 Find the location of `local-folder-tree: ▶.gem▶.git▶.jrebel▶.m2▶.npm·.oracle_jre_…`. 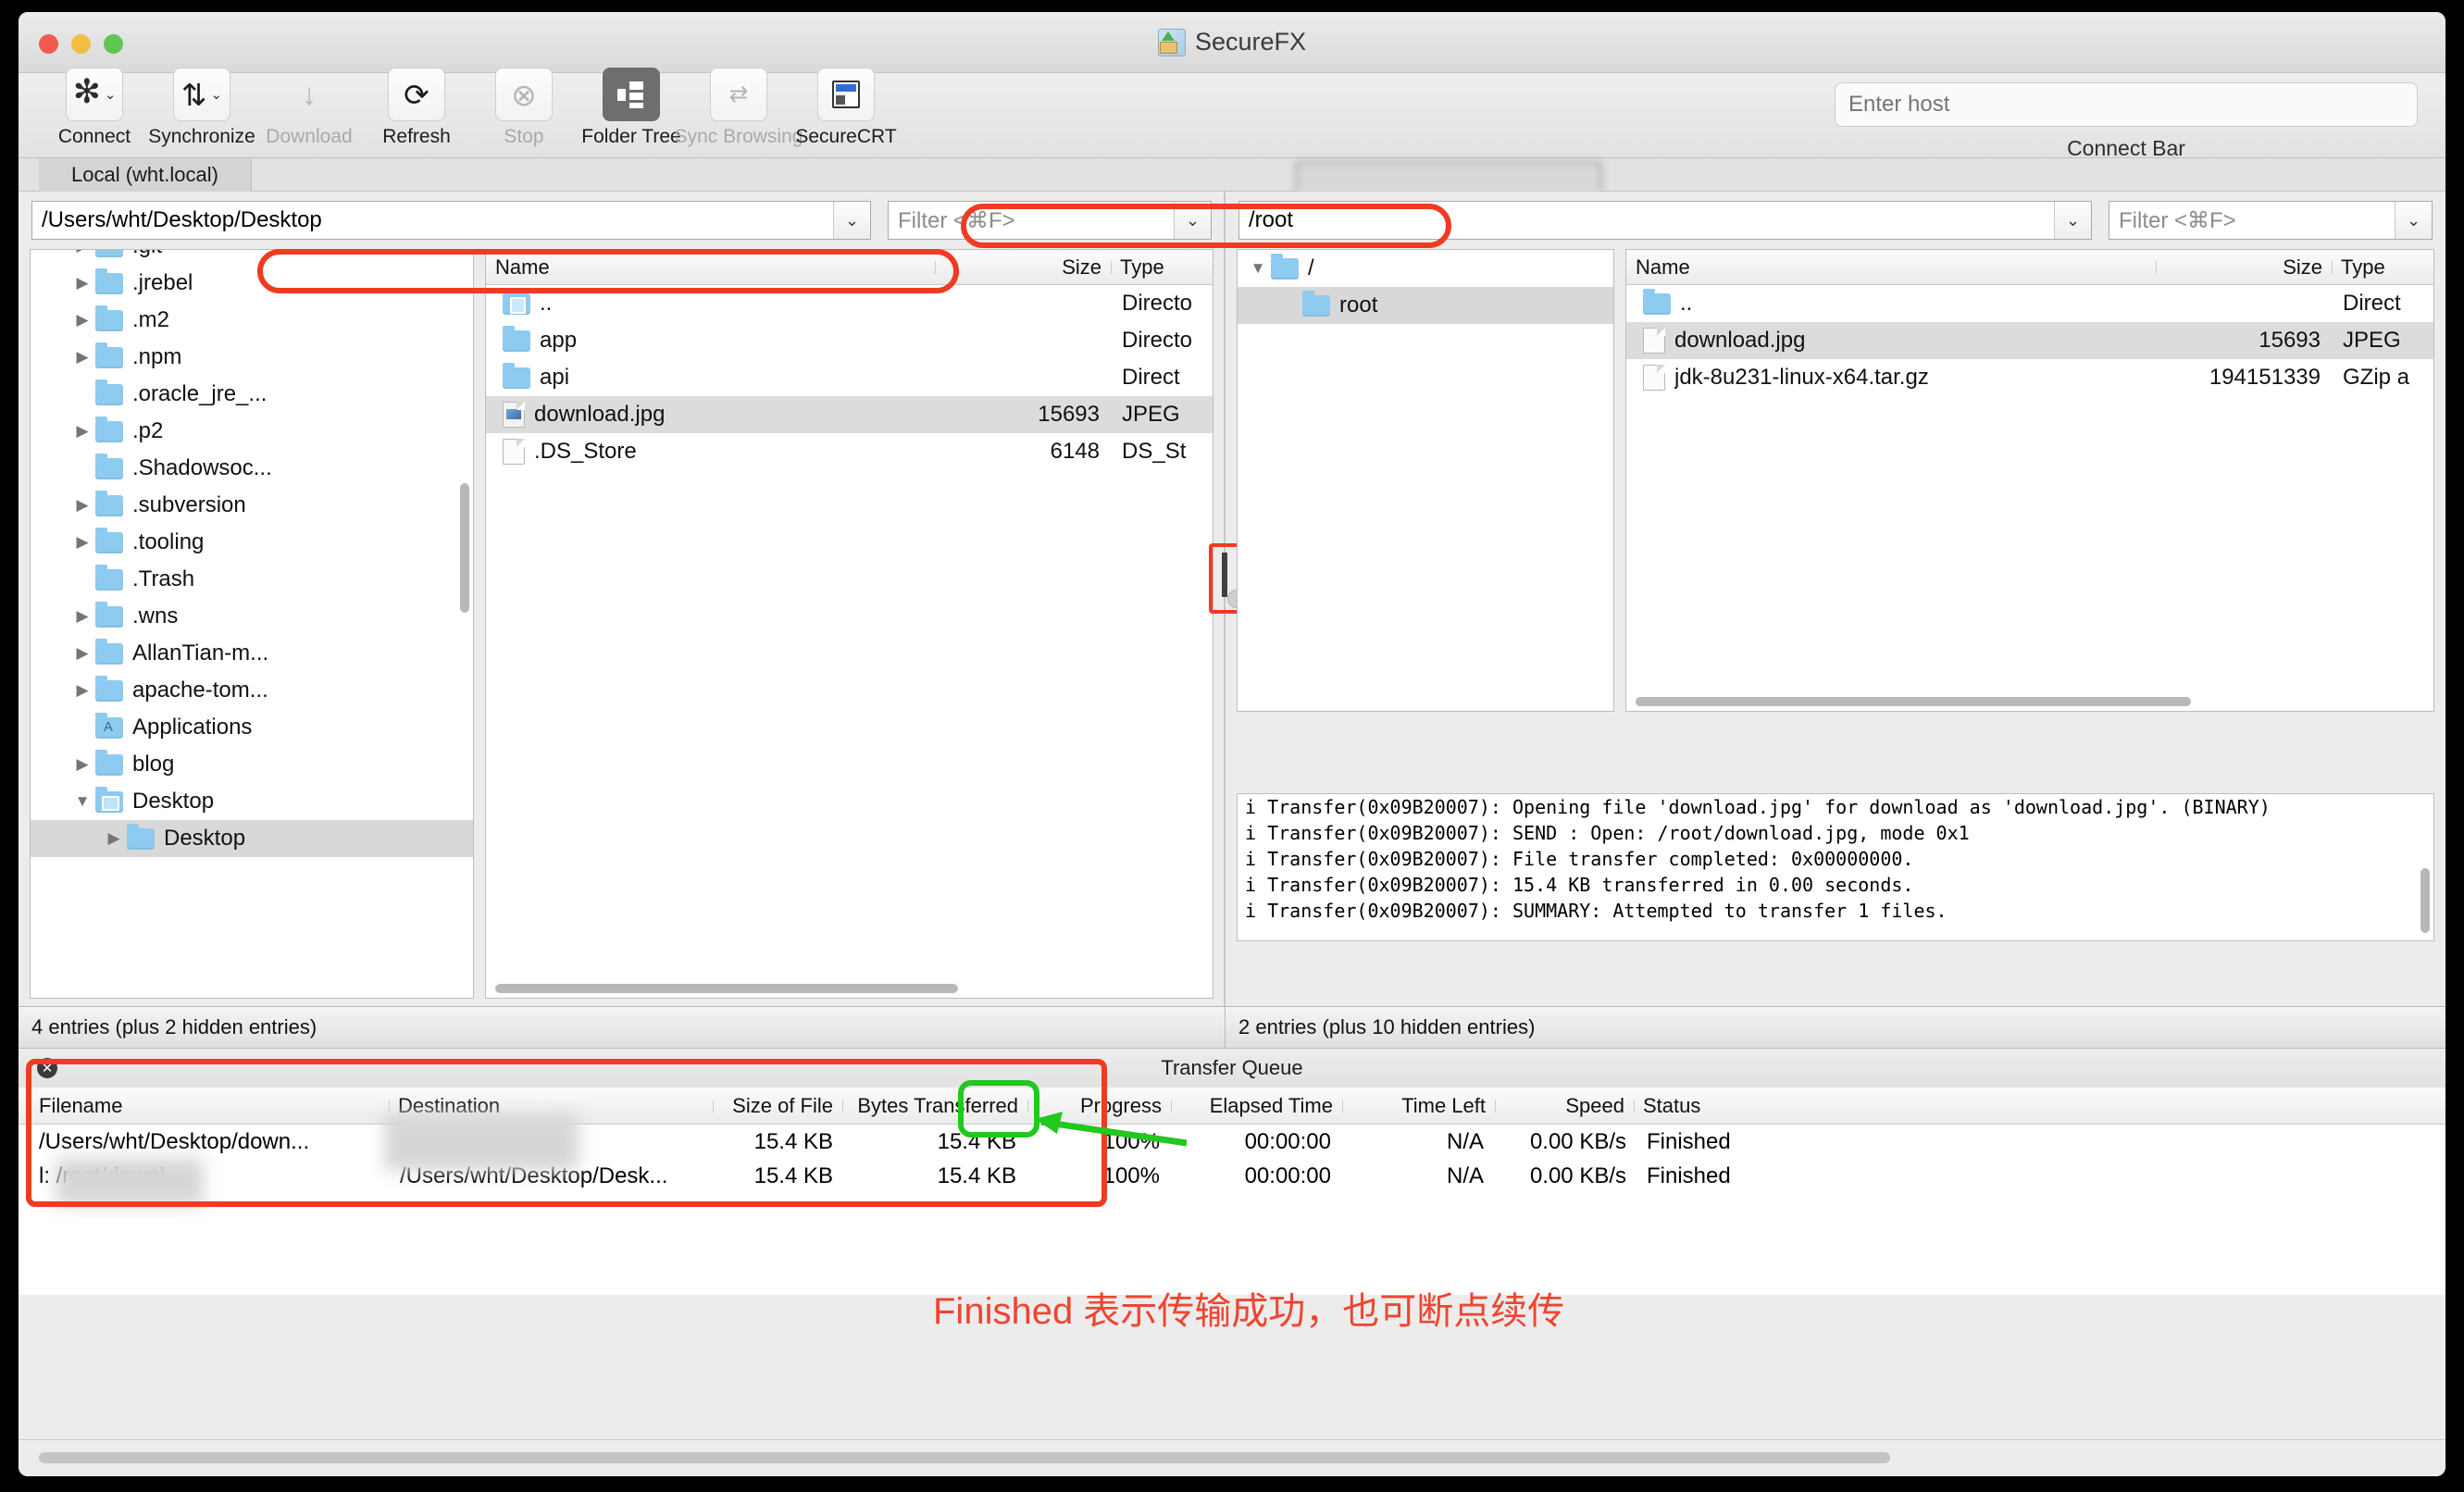

local-folder-tree: ▶.gem▶.git▶.jrebel▶.m2▶.npm·.oracle_jre_… is located at coordinates (252, 624).